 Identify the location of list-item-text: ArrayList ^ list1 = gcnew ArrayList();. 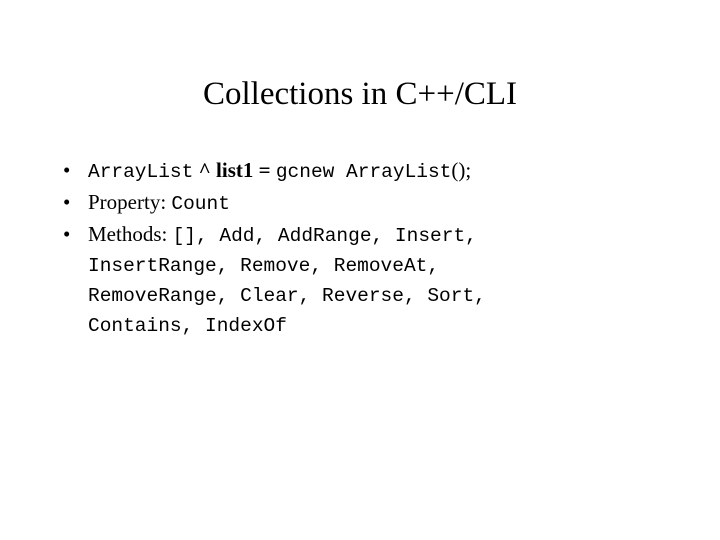
(382, 171).